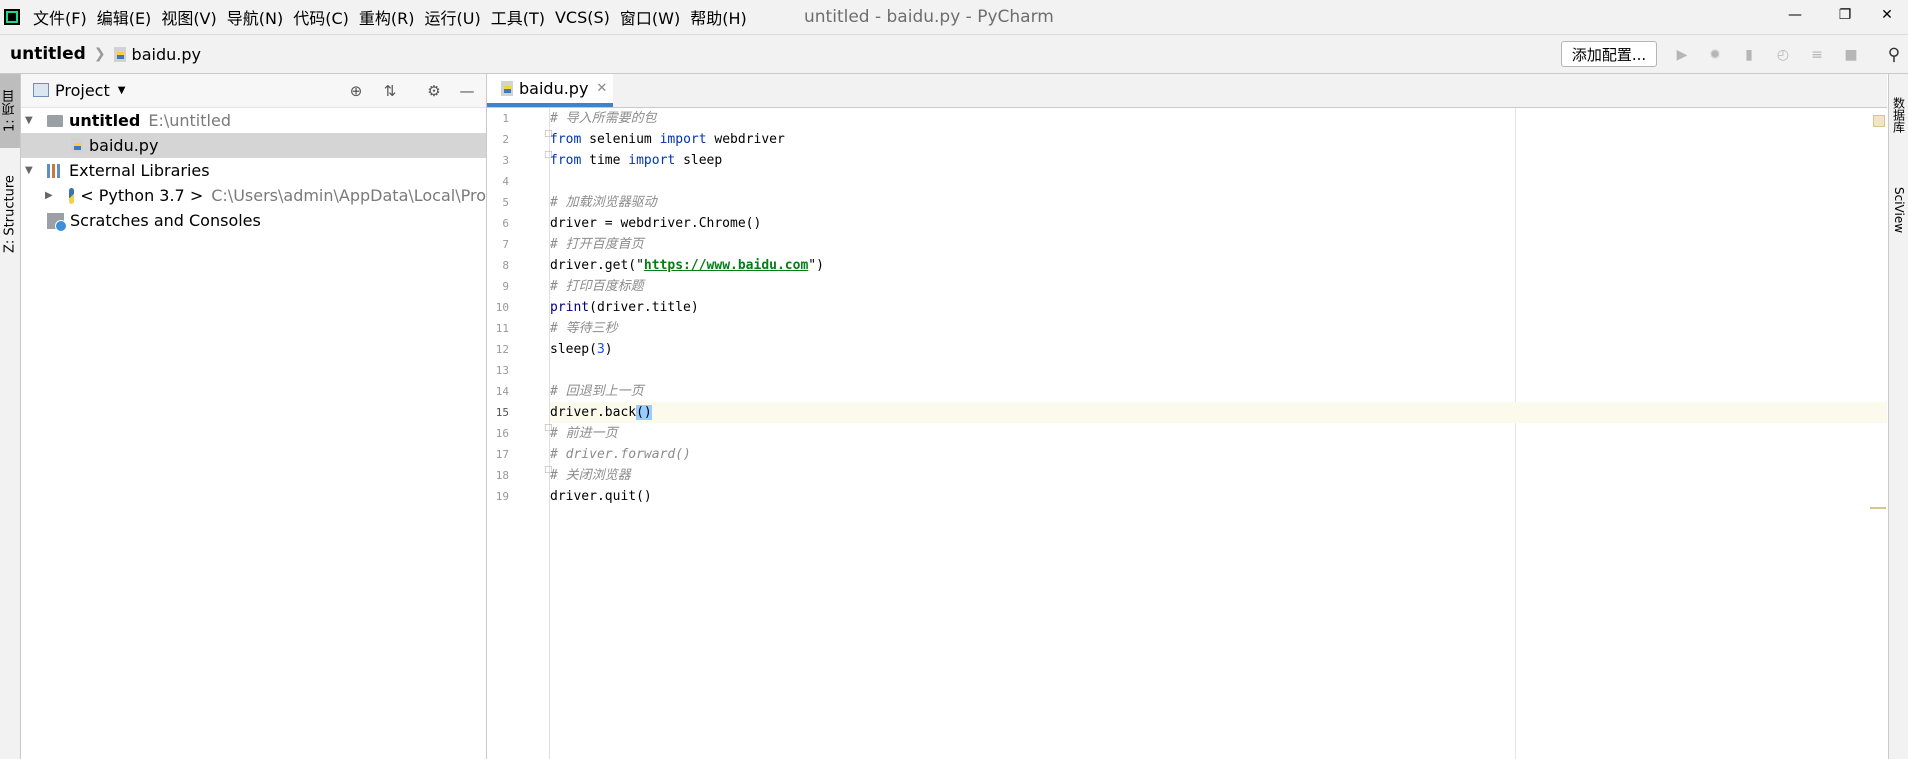  Describe the element at coordinates (188, 17) in the screenshot. I see `menu-view: 视图(V)` at that location.